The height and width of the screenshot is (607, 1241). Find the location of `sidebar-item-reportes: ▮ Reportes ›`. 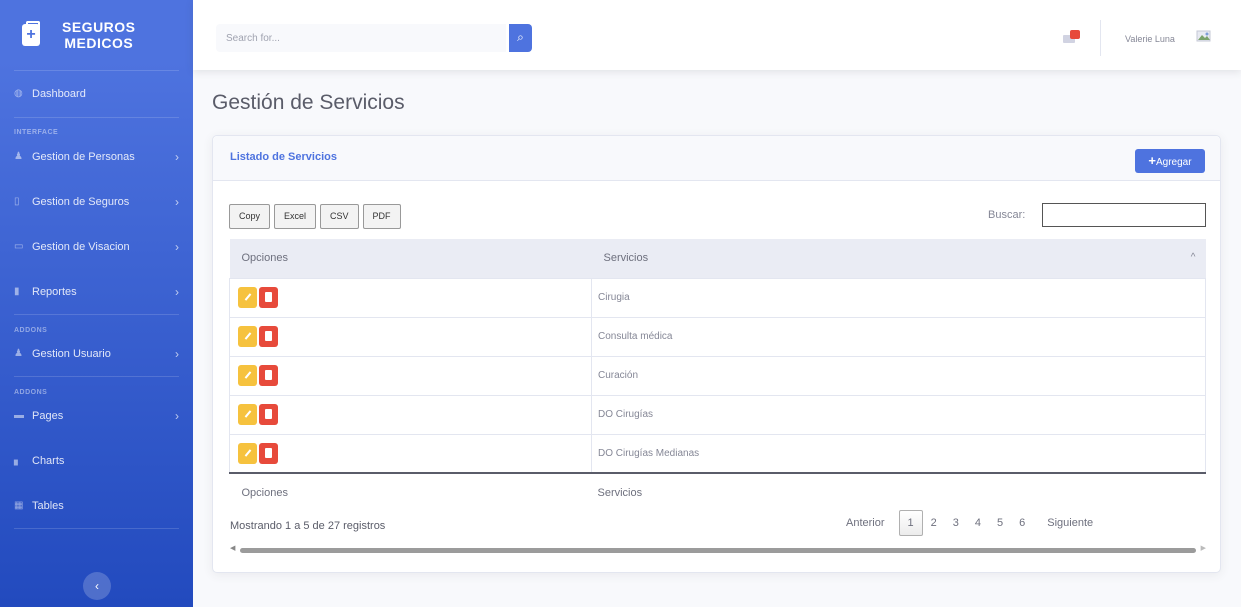

sidebar-item-reportes: ▮ Reportes › is located at coordinates (96, 291).